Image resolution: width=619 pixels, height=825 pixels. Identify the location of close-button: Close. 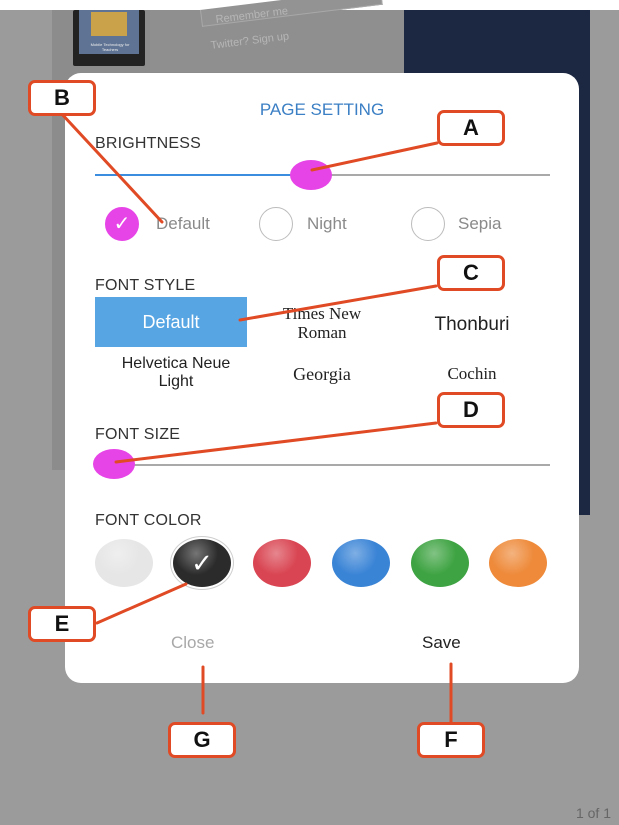
(192, 643).